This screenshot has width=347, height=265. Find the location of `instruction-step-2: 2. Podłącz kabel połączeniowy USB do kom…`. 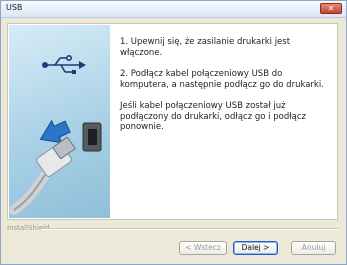

instruction-step-2: 2. Podłącz kabel połączeniowy USB do kom… is located at coordinates (222, 79).